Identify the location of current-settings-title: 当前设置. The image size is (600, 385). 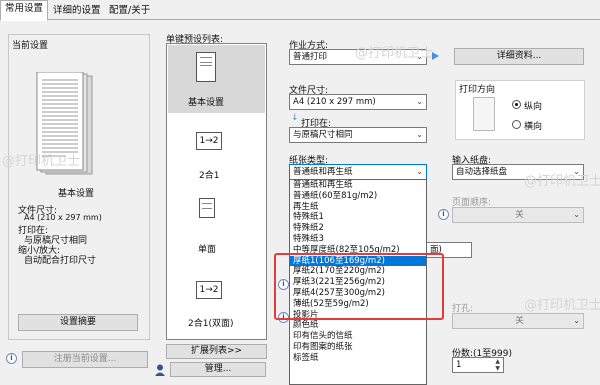
(30, 46).